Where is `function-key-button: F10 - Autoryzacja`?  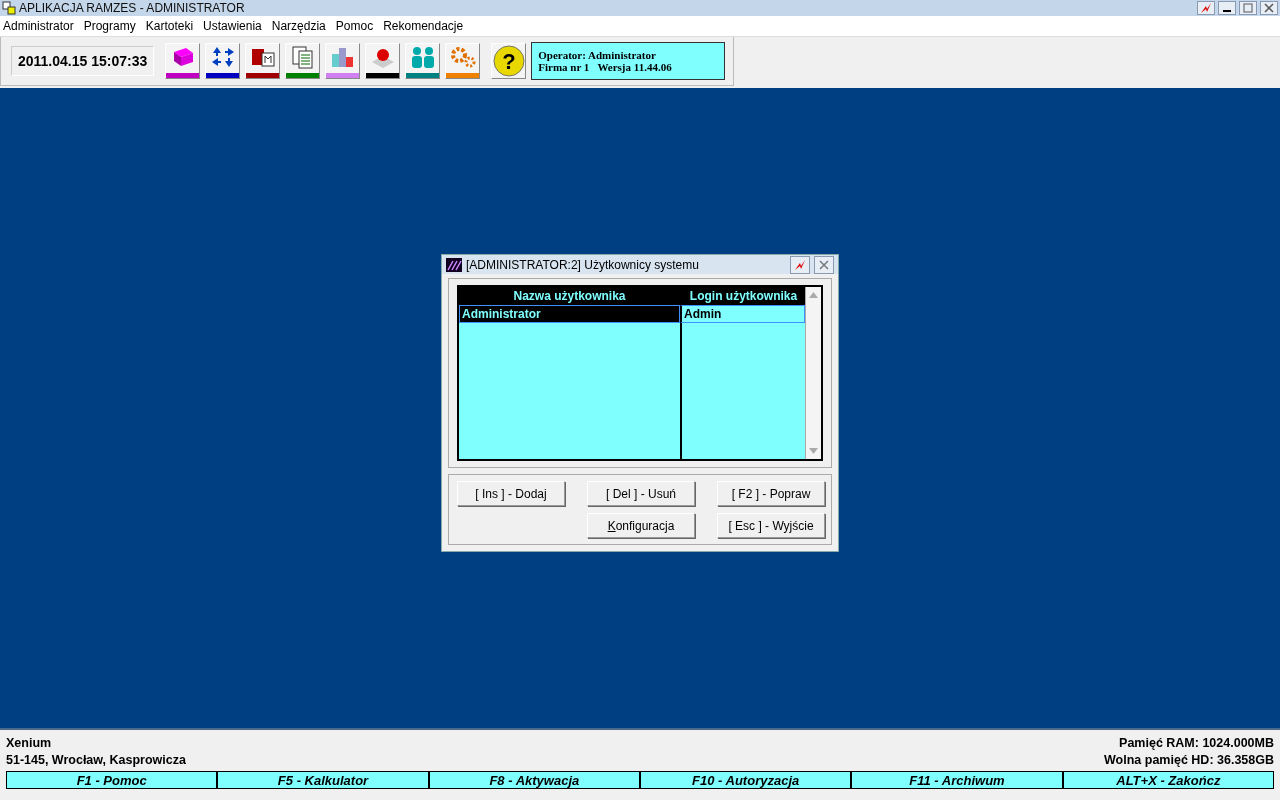
function-key-button: F10 - Autoryzacja is located at coordinates (746, 780).